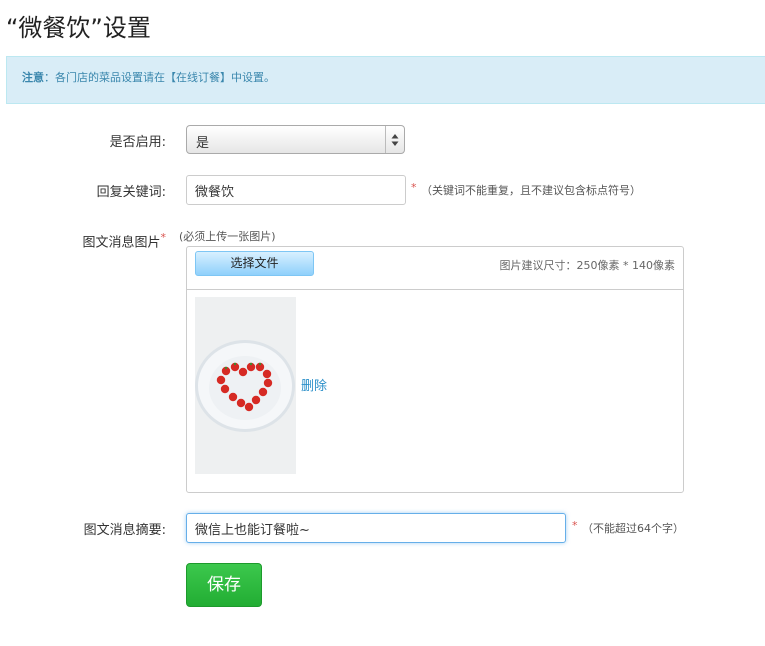 This screenshot has width=765, height=646. Describe the element at coordinates (224, 585) in the screenshot. I see `save-button: 保存` at that location.